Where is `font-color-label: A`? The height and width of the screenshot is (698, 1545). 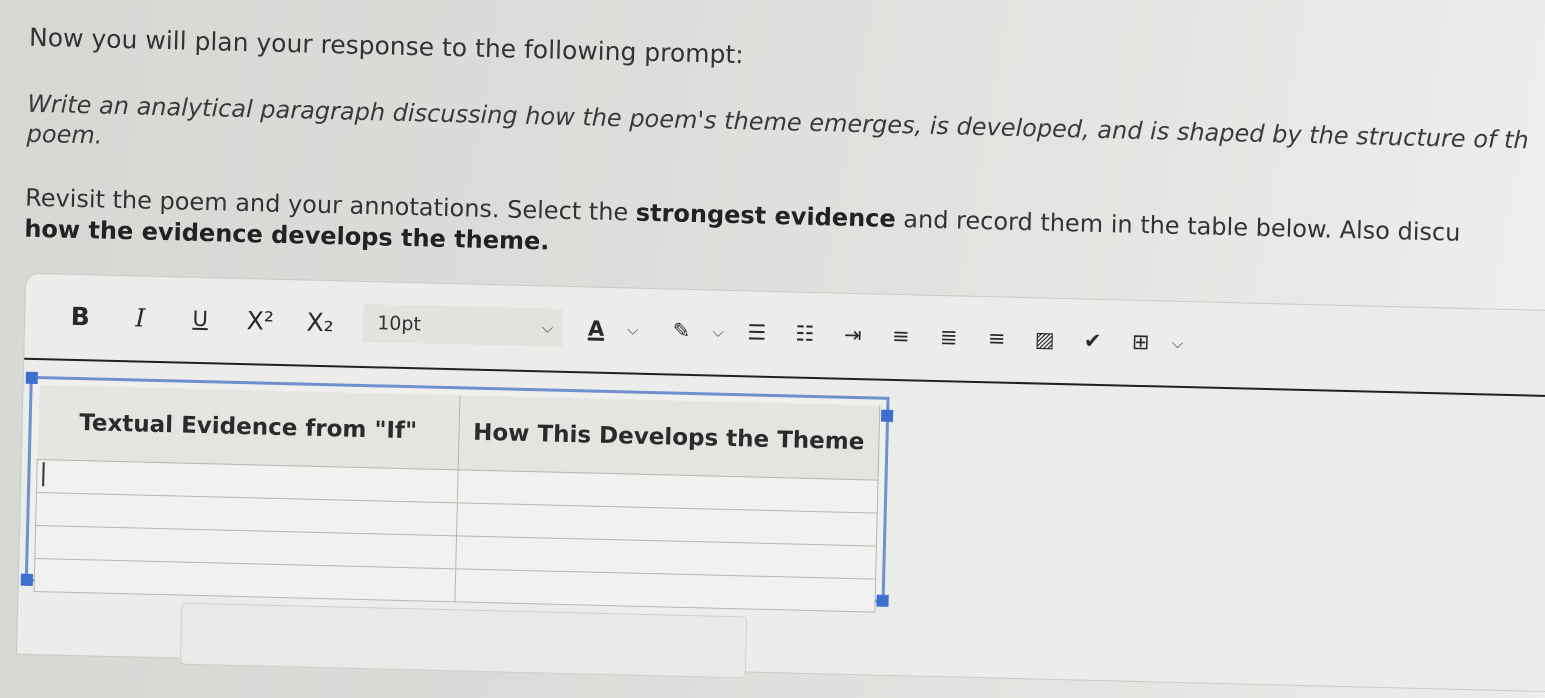
font-color-label: A is located at coordinates (596, 328).